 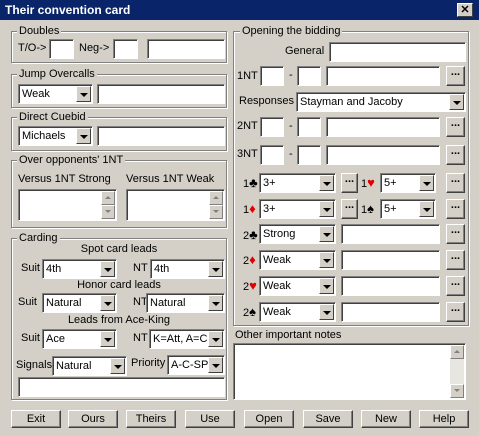 What do you see at coordinates (89, 366) in the screenshot?
I see `signals-select: Natural` at bounding box center [89, 366].